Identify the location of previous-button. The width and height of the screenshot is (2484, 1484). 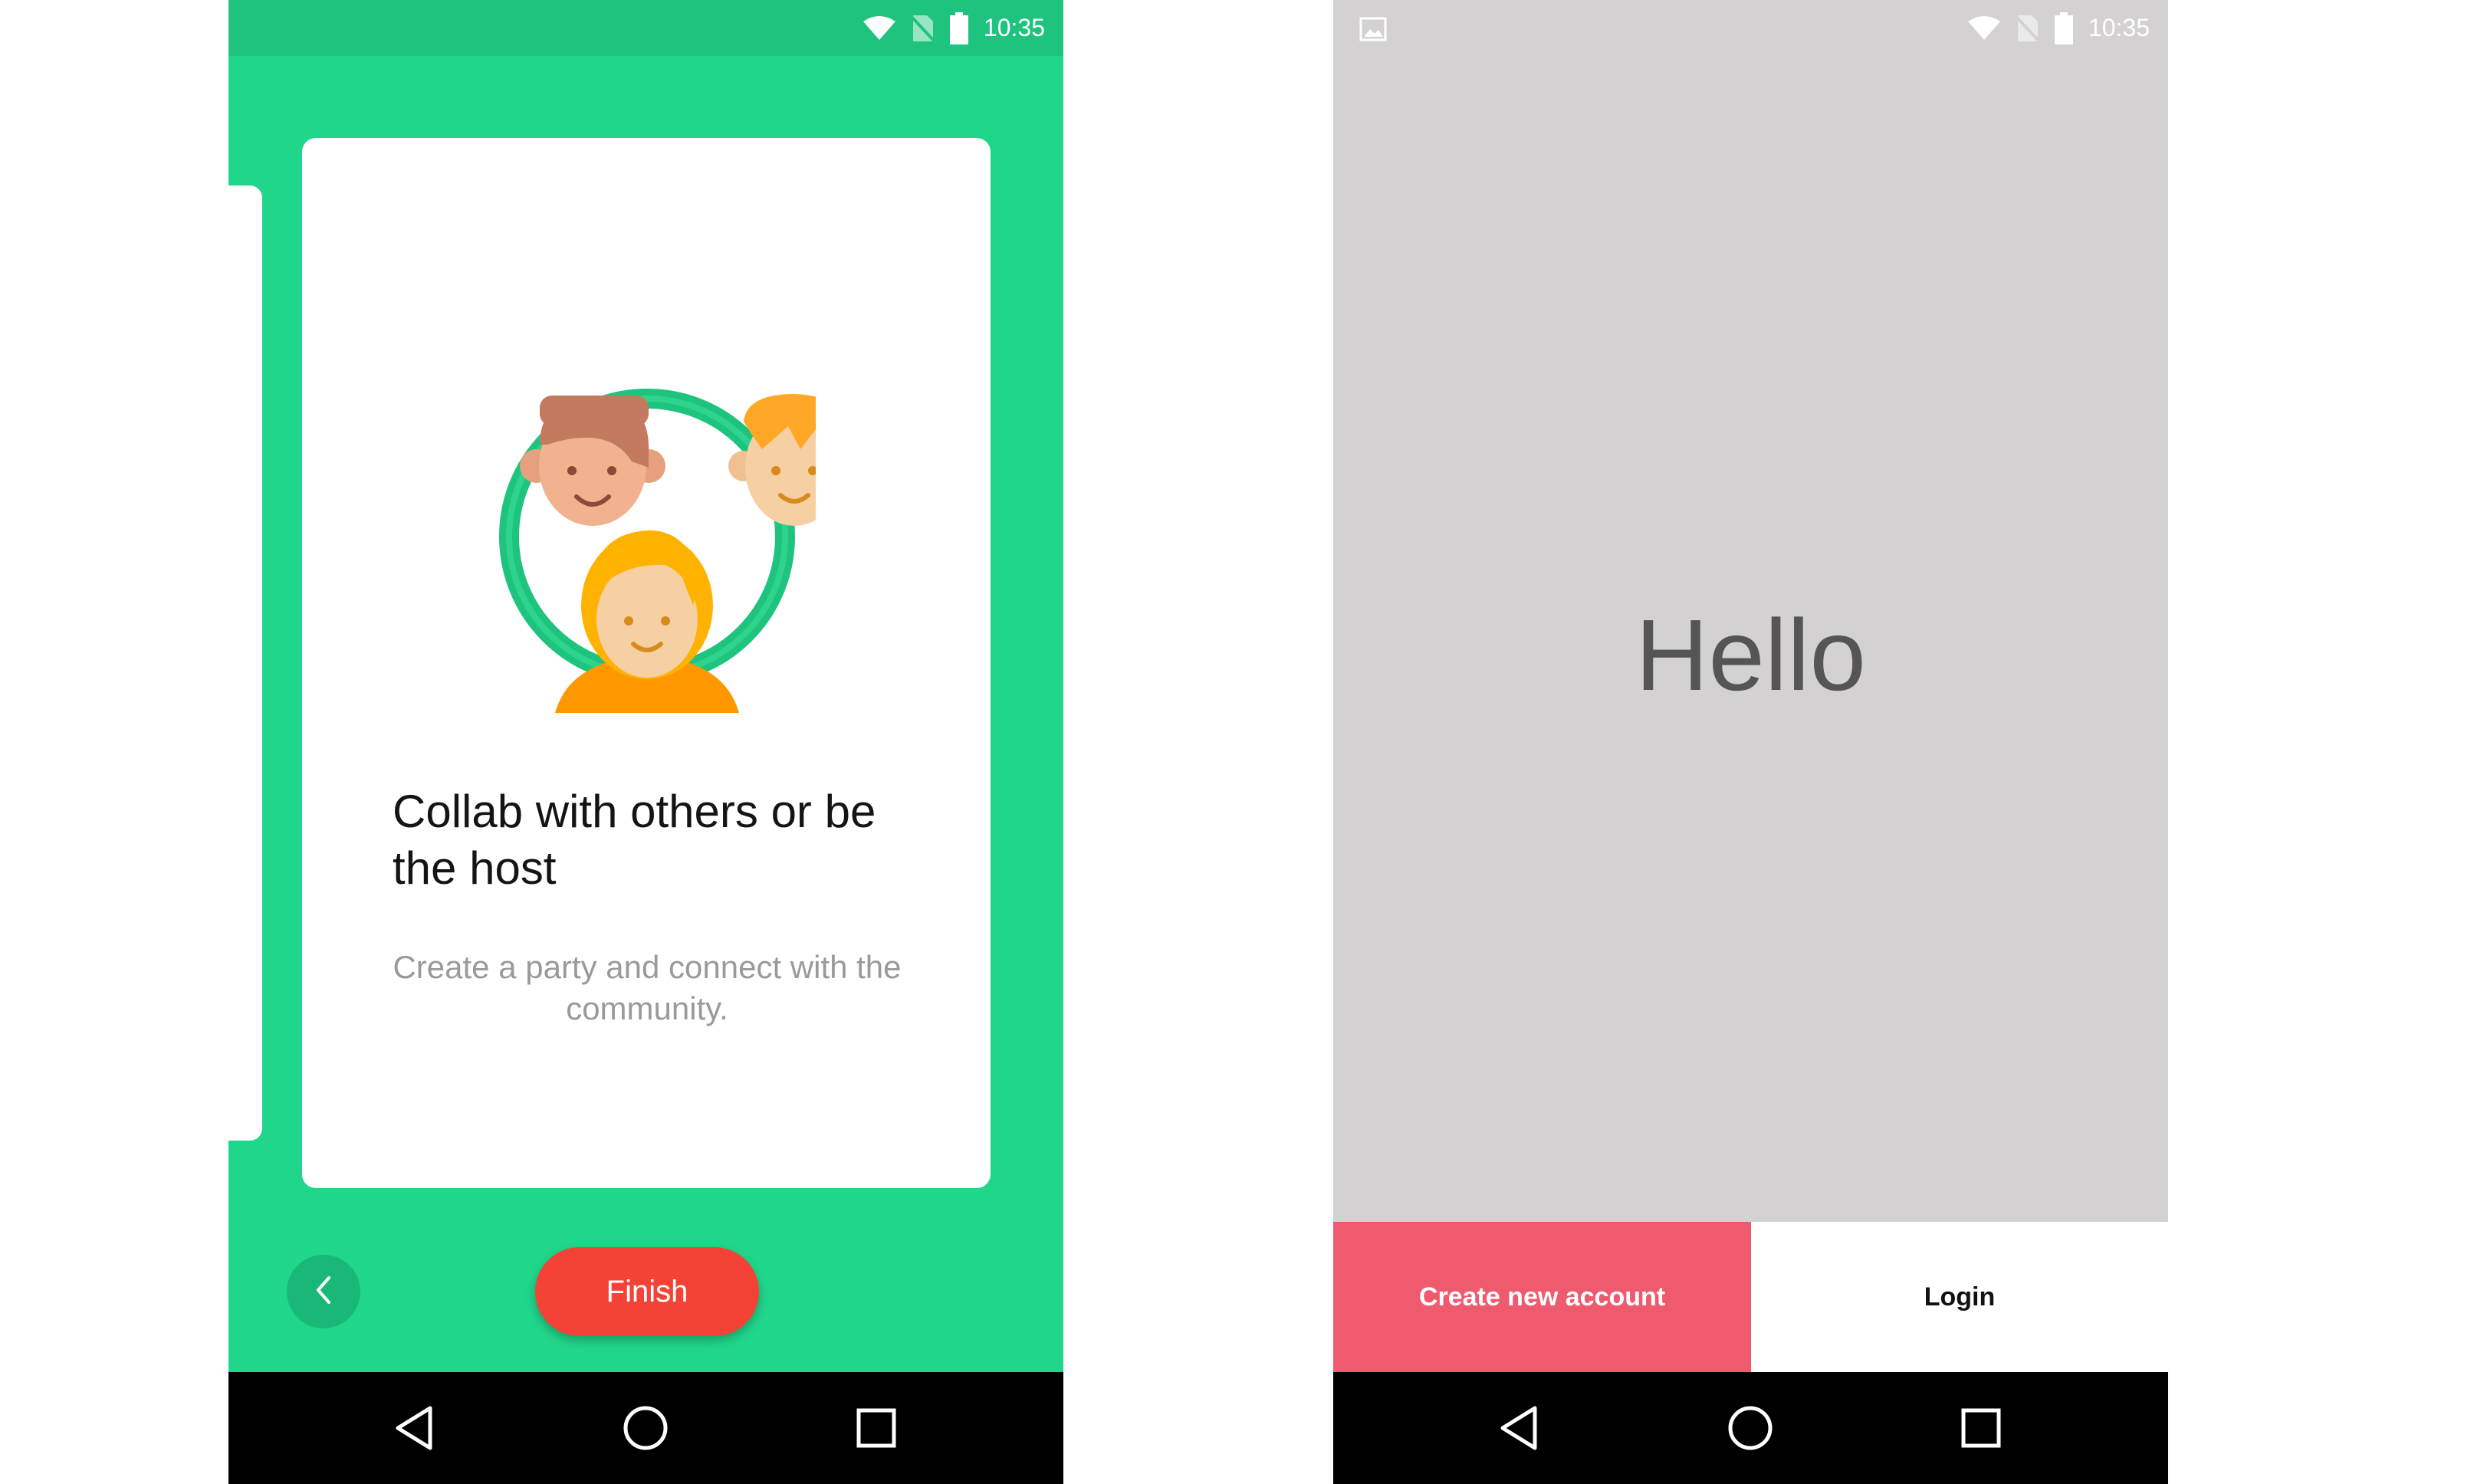
(323, 1291).